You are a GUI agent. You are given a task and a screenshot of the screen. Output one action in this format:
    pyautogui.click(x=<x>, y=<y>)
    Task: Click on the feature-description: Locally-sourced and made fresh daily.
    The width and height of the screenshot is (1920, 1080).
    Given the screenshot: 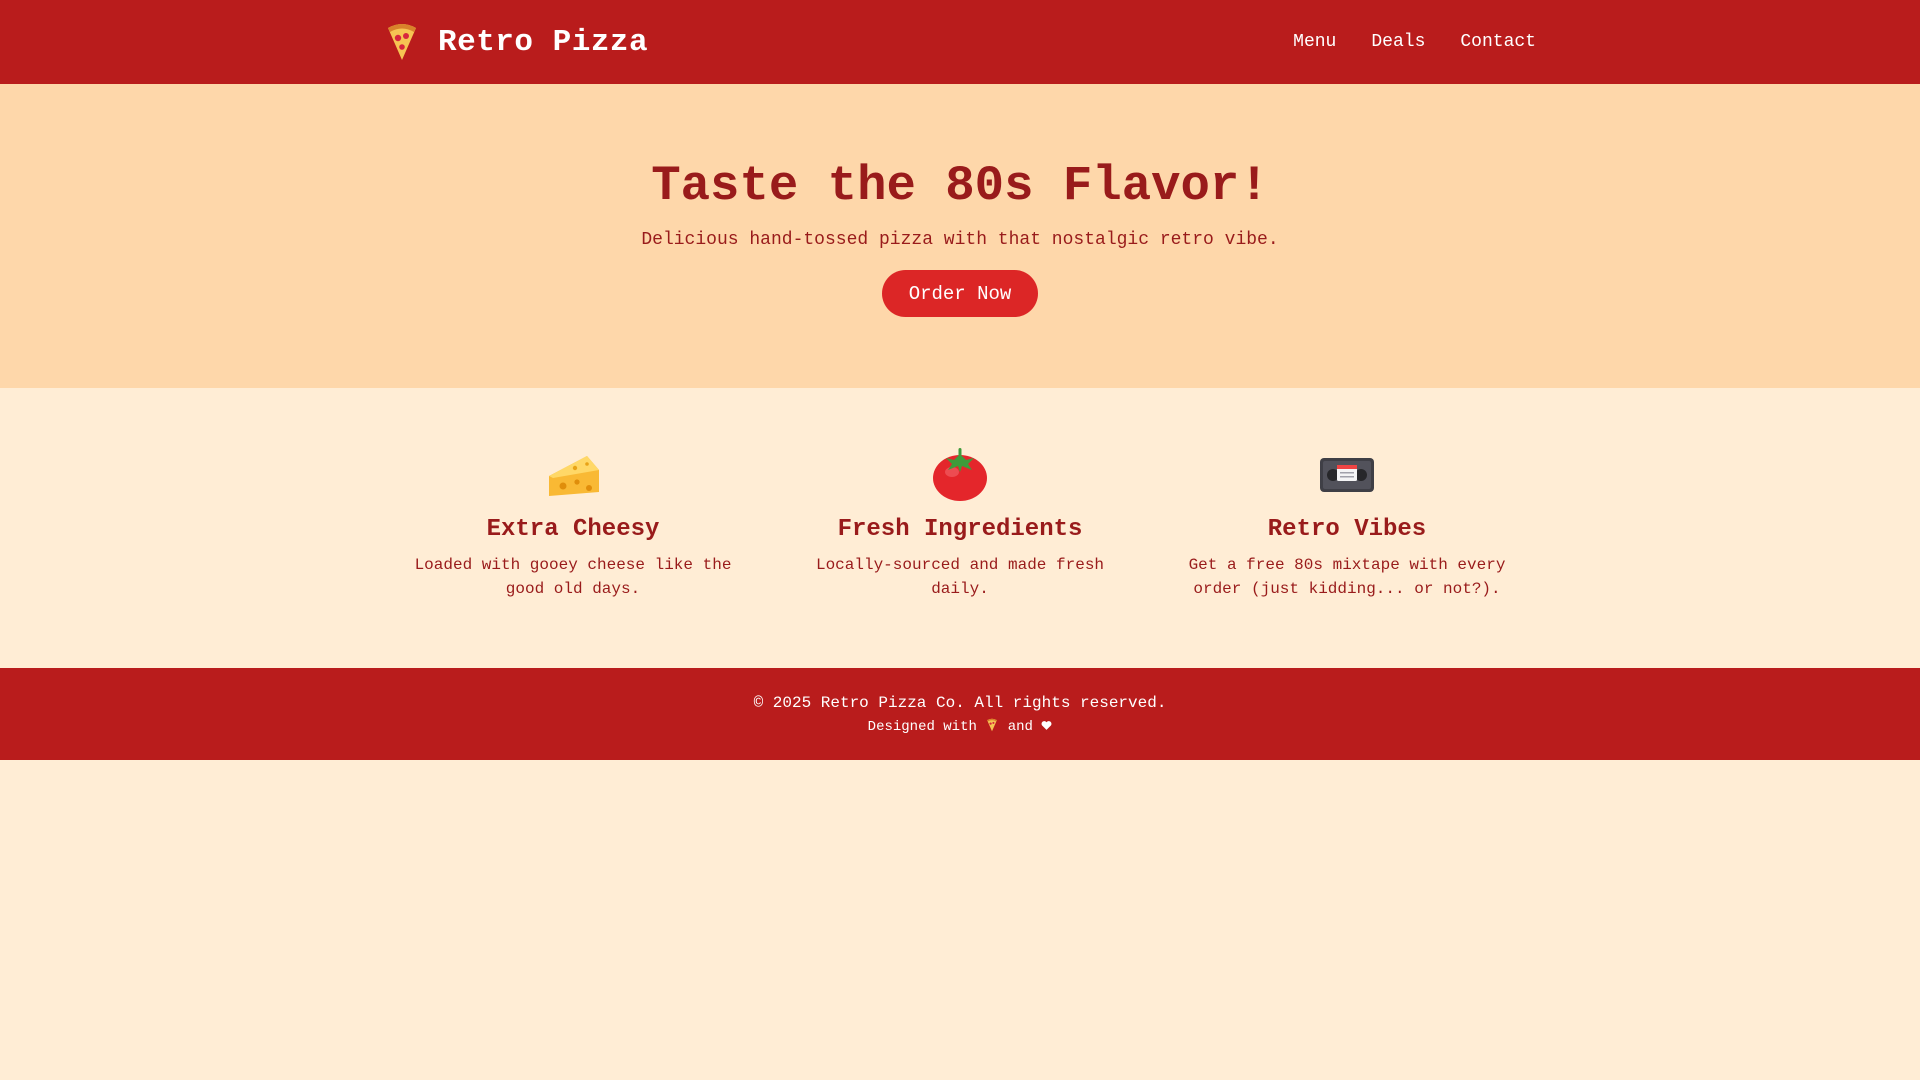 What is the action you would take?
    pyautogui.click(x=960, y=577)
    